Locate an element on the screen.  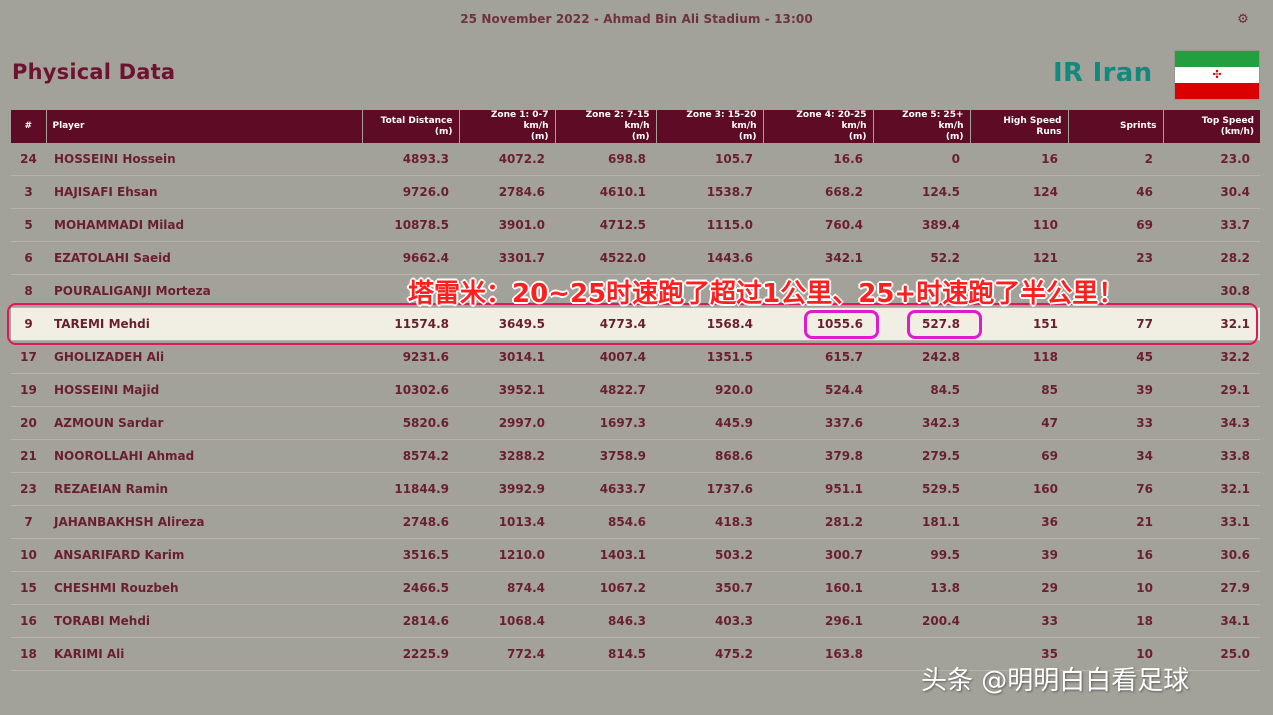
cell-value: 4007.4 is located at coordinates (605, 357).